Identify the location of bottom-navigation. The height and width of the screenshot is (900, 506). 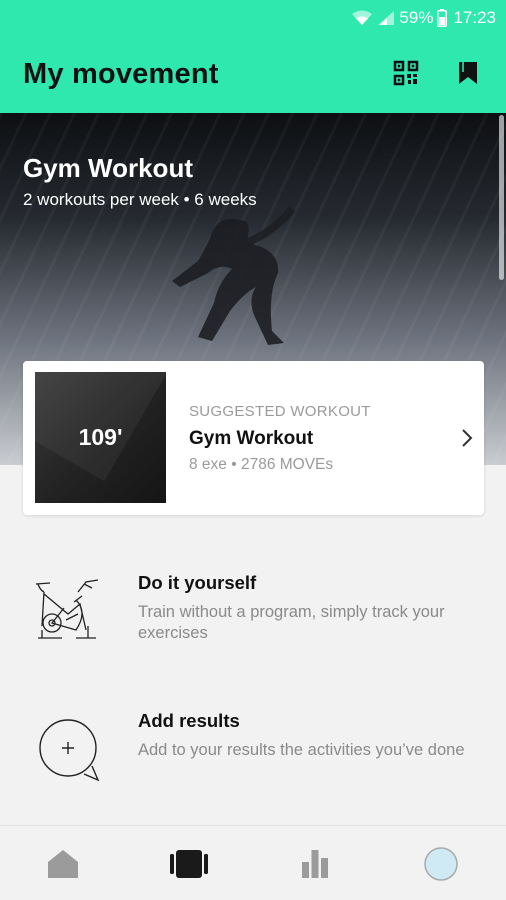
(253, 862).